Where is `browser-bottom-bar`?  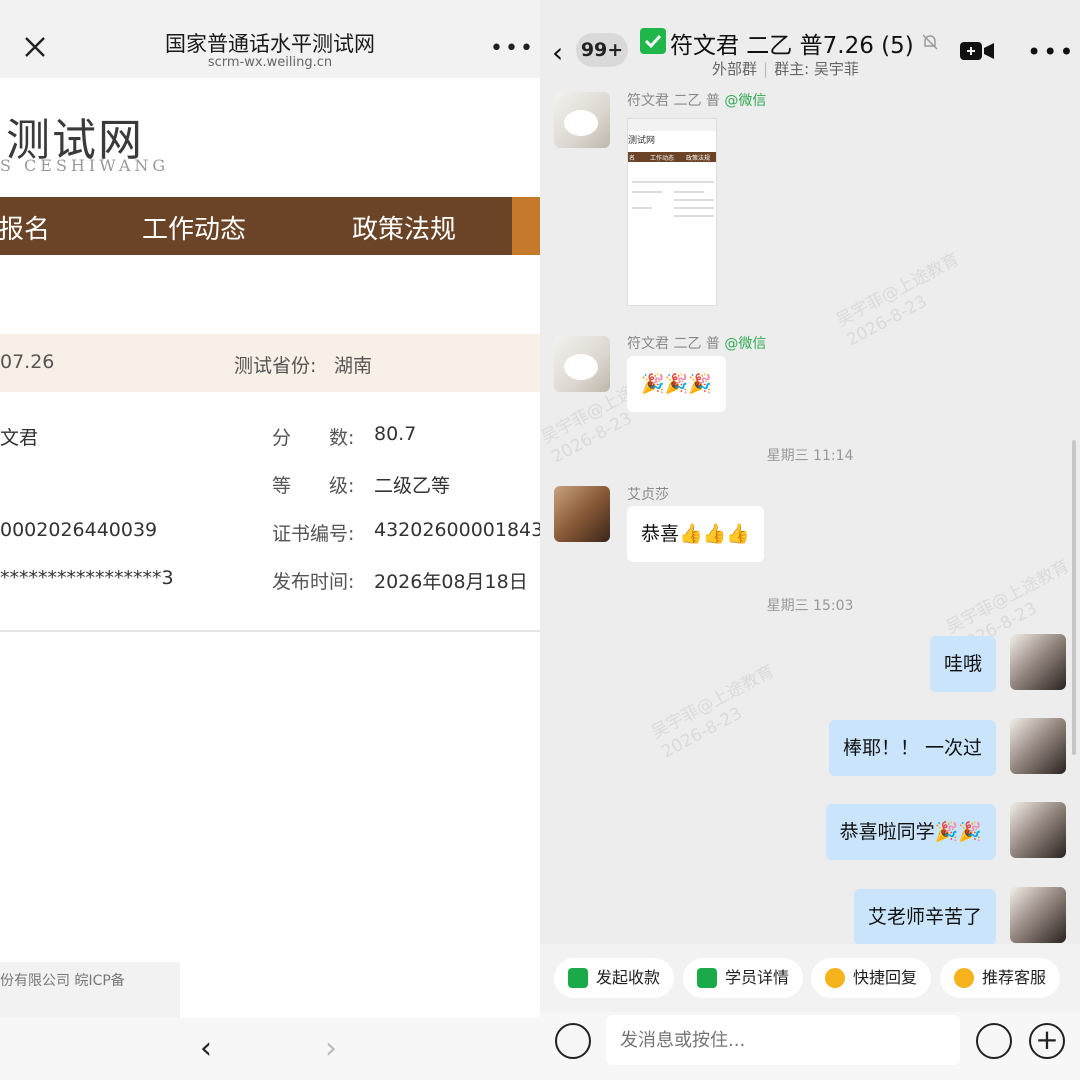 browser-bottom-bar is located at coordinates (270, 1049).